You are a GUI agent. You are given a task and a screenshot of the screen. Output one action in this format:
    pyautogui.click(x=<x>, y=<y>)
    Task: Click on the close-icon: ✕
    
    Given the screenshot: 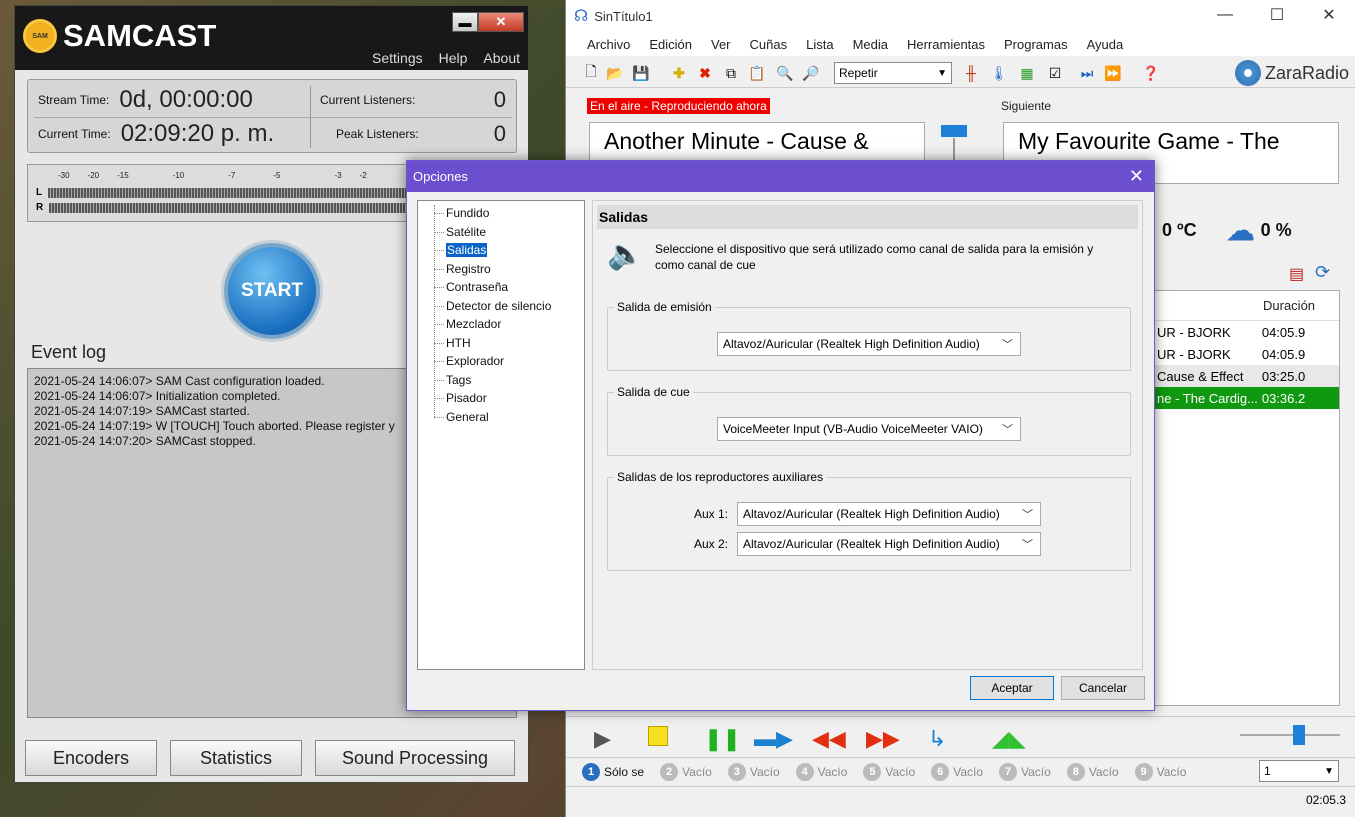 What is the action you would take?
    pyautogui.click(x=1136, y=176)
    